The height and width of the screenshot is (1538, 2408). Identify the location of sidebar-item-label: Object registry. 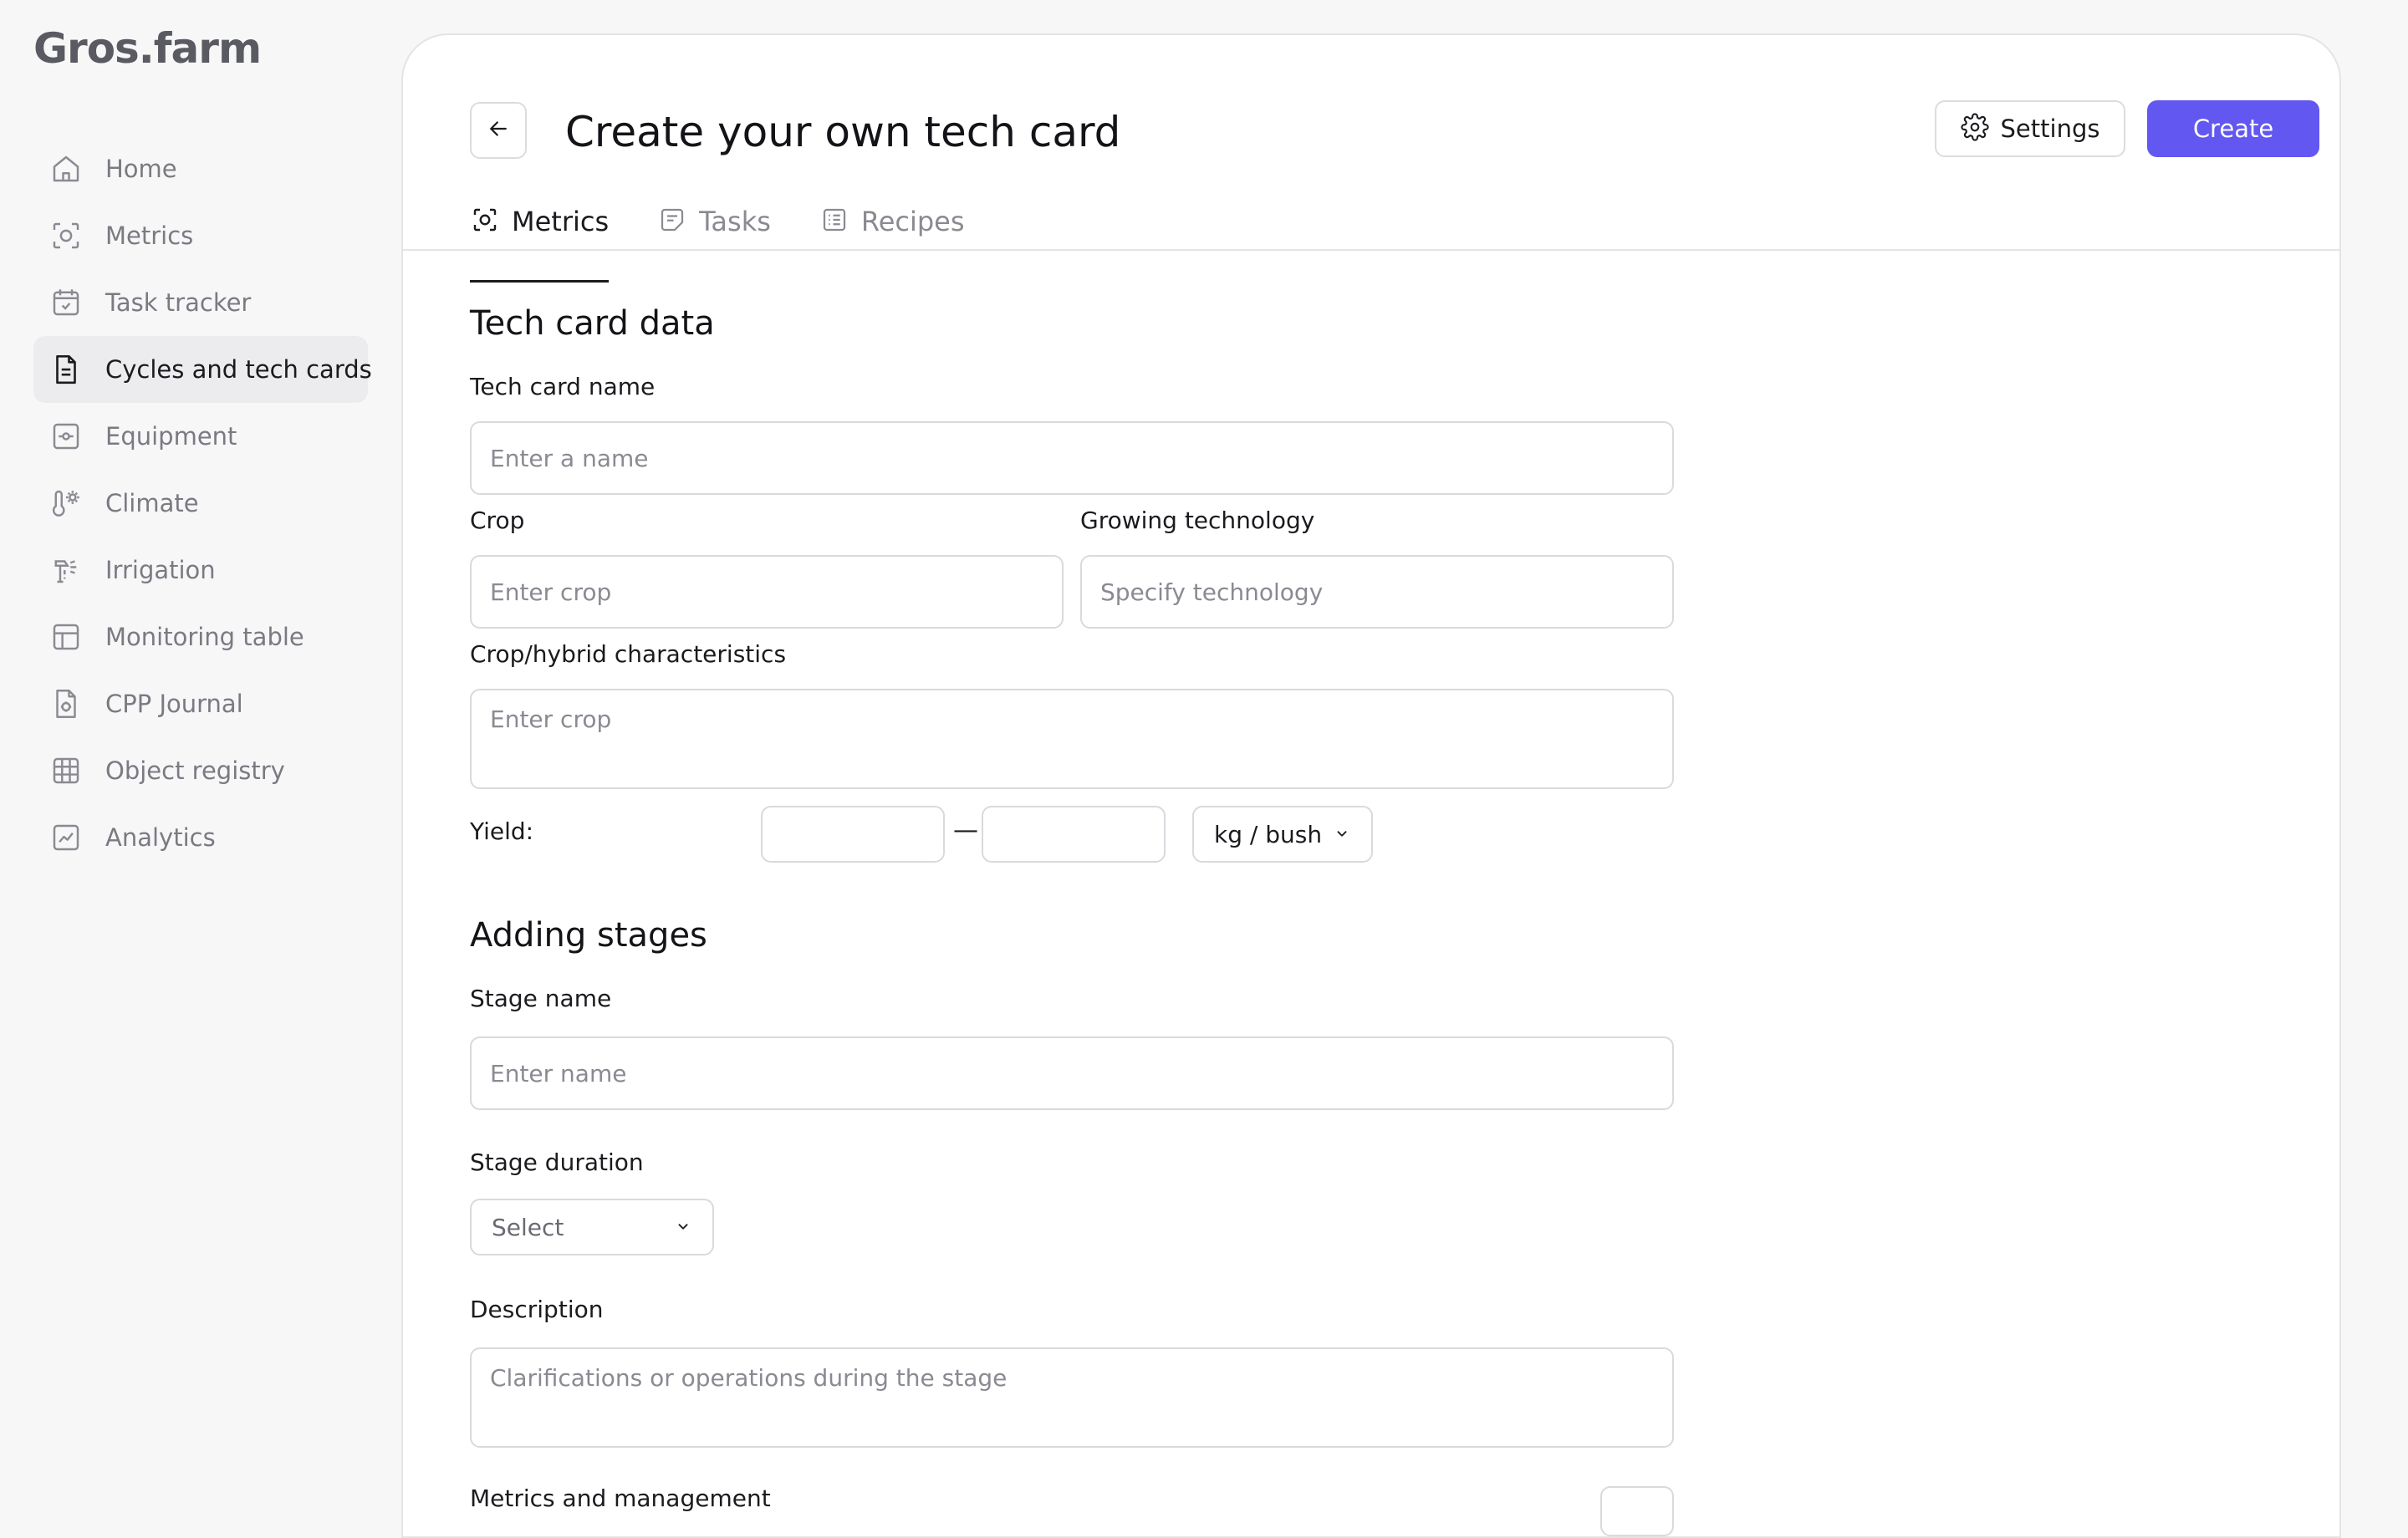
(195, 771).